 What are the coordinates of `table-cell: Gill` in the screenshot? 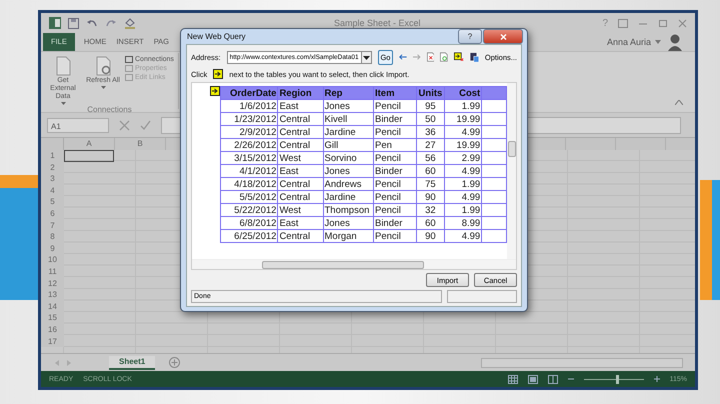 It's located at (348, 145).